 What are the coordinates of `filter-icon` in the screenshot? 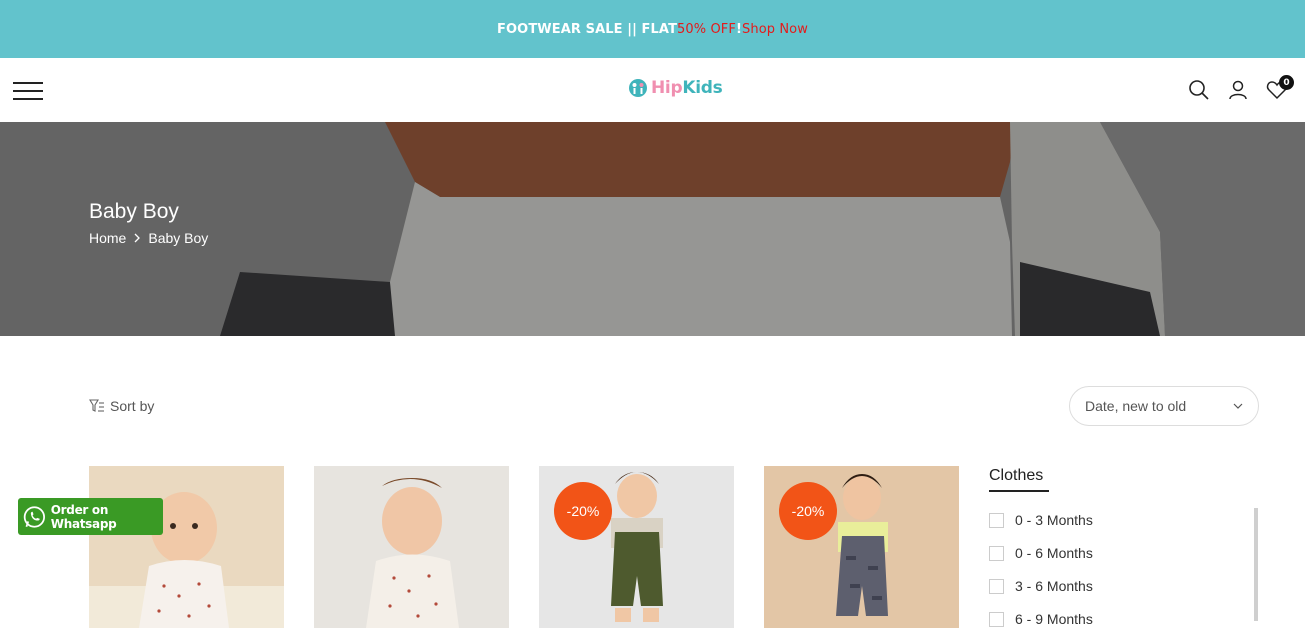 It's located at (96, 405).